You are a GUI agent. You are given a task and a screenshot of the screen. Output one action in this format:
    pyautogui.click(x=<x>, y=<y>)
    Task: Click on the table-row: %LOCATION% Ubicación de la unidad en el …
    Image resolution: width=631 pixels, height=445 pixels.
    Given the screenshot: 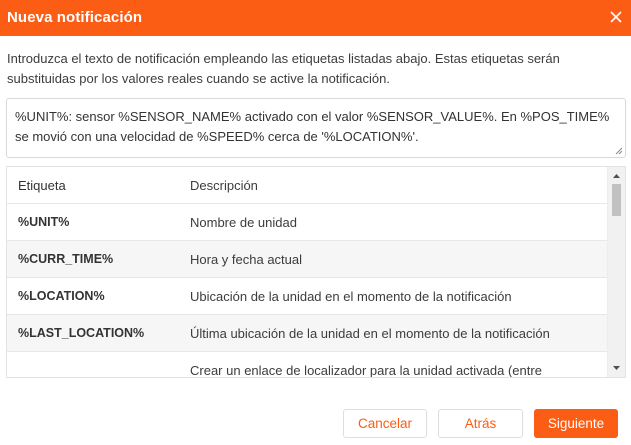 What is the action you would take?
    pyautogui.click(x=307, y=296)
    